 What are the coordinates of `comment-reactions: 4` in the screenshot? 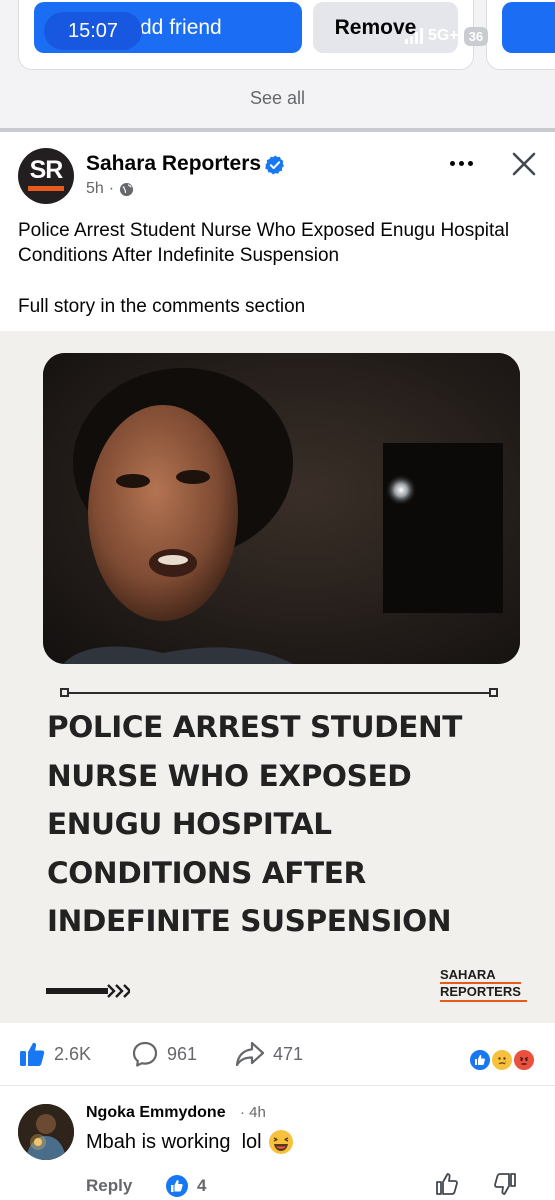 It's located at (185, 1186).